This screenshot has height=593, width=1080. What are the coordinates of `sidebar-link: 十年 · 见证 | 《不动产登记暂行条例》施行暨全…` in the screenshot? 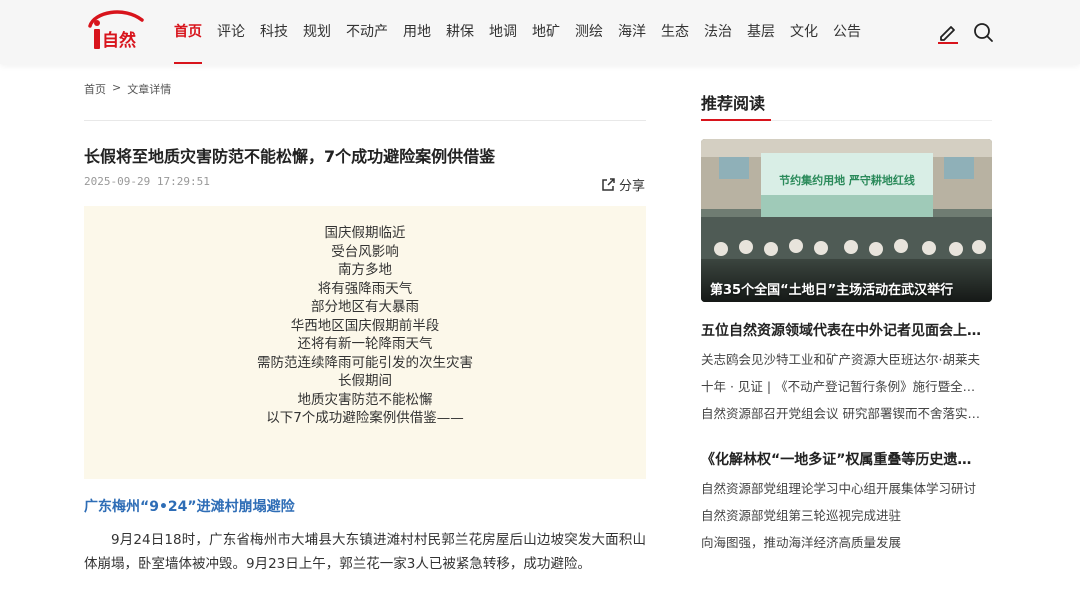 It's located at (846, 385).